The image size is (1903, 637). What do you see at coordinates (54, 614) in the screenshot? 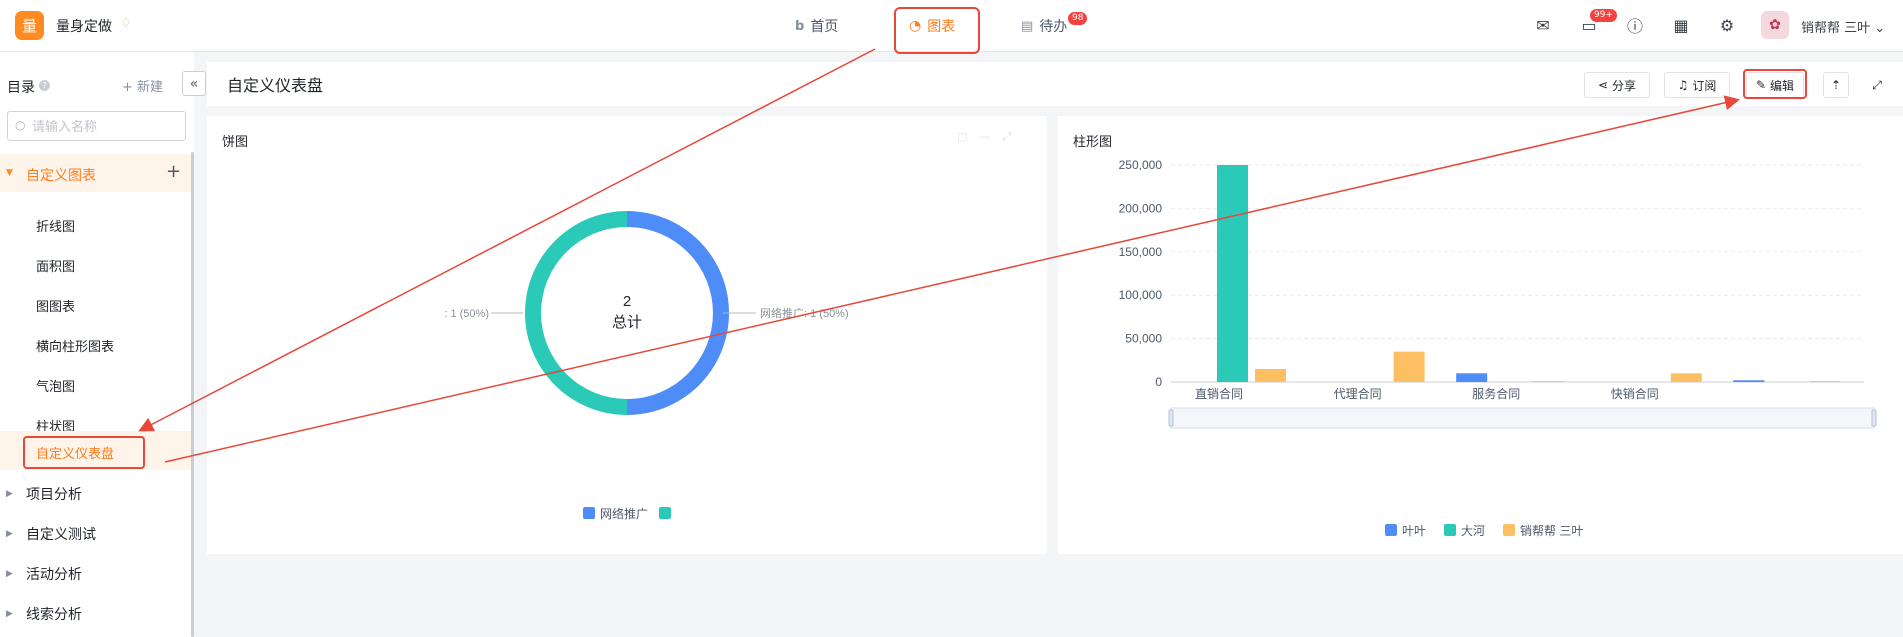
I see `sidebar-folder: 线索分析` at bounding box center [54, 614].